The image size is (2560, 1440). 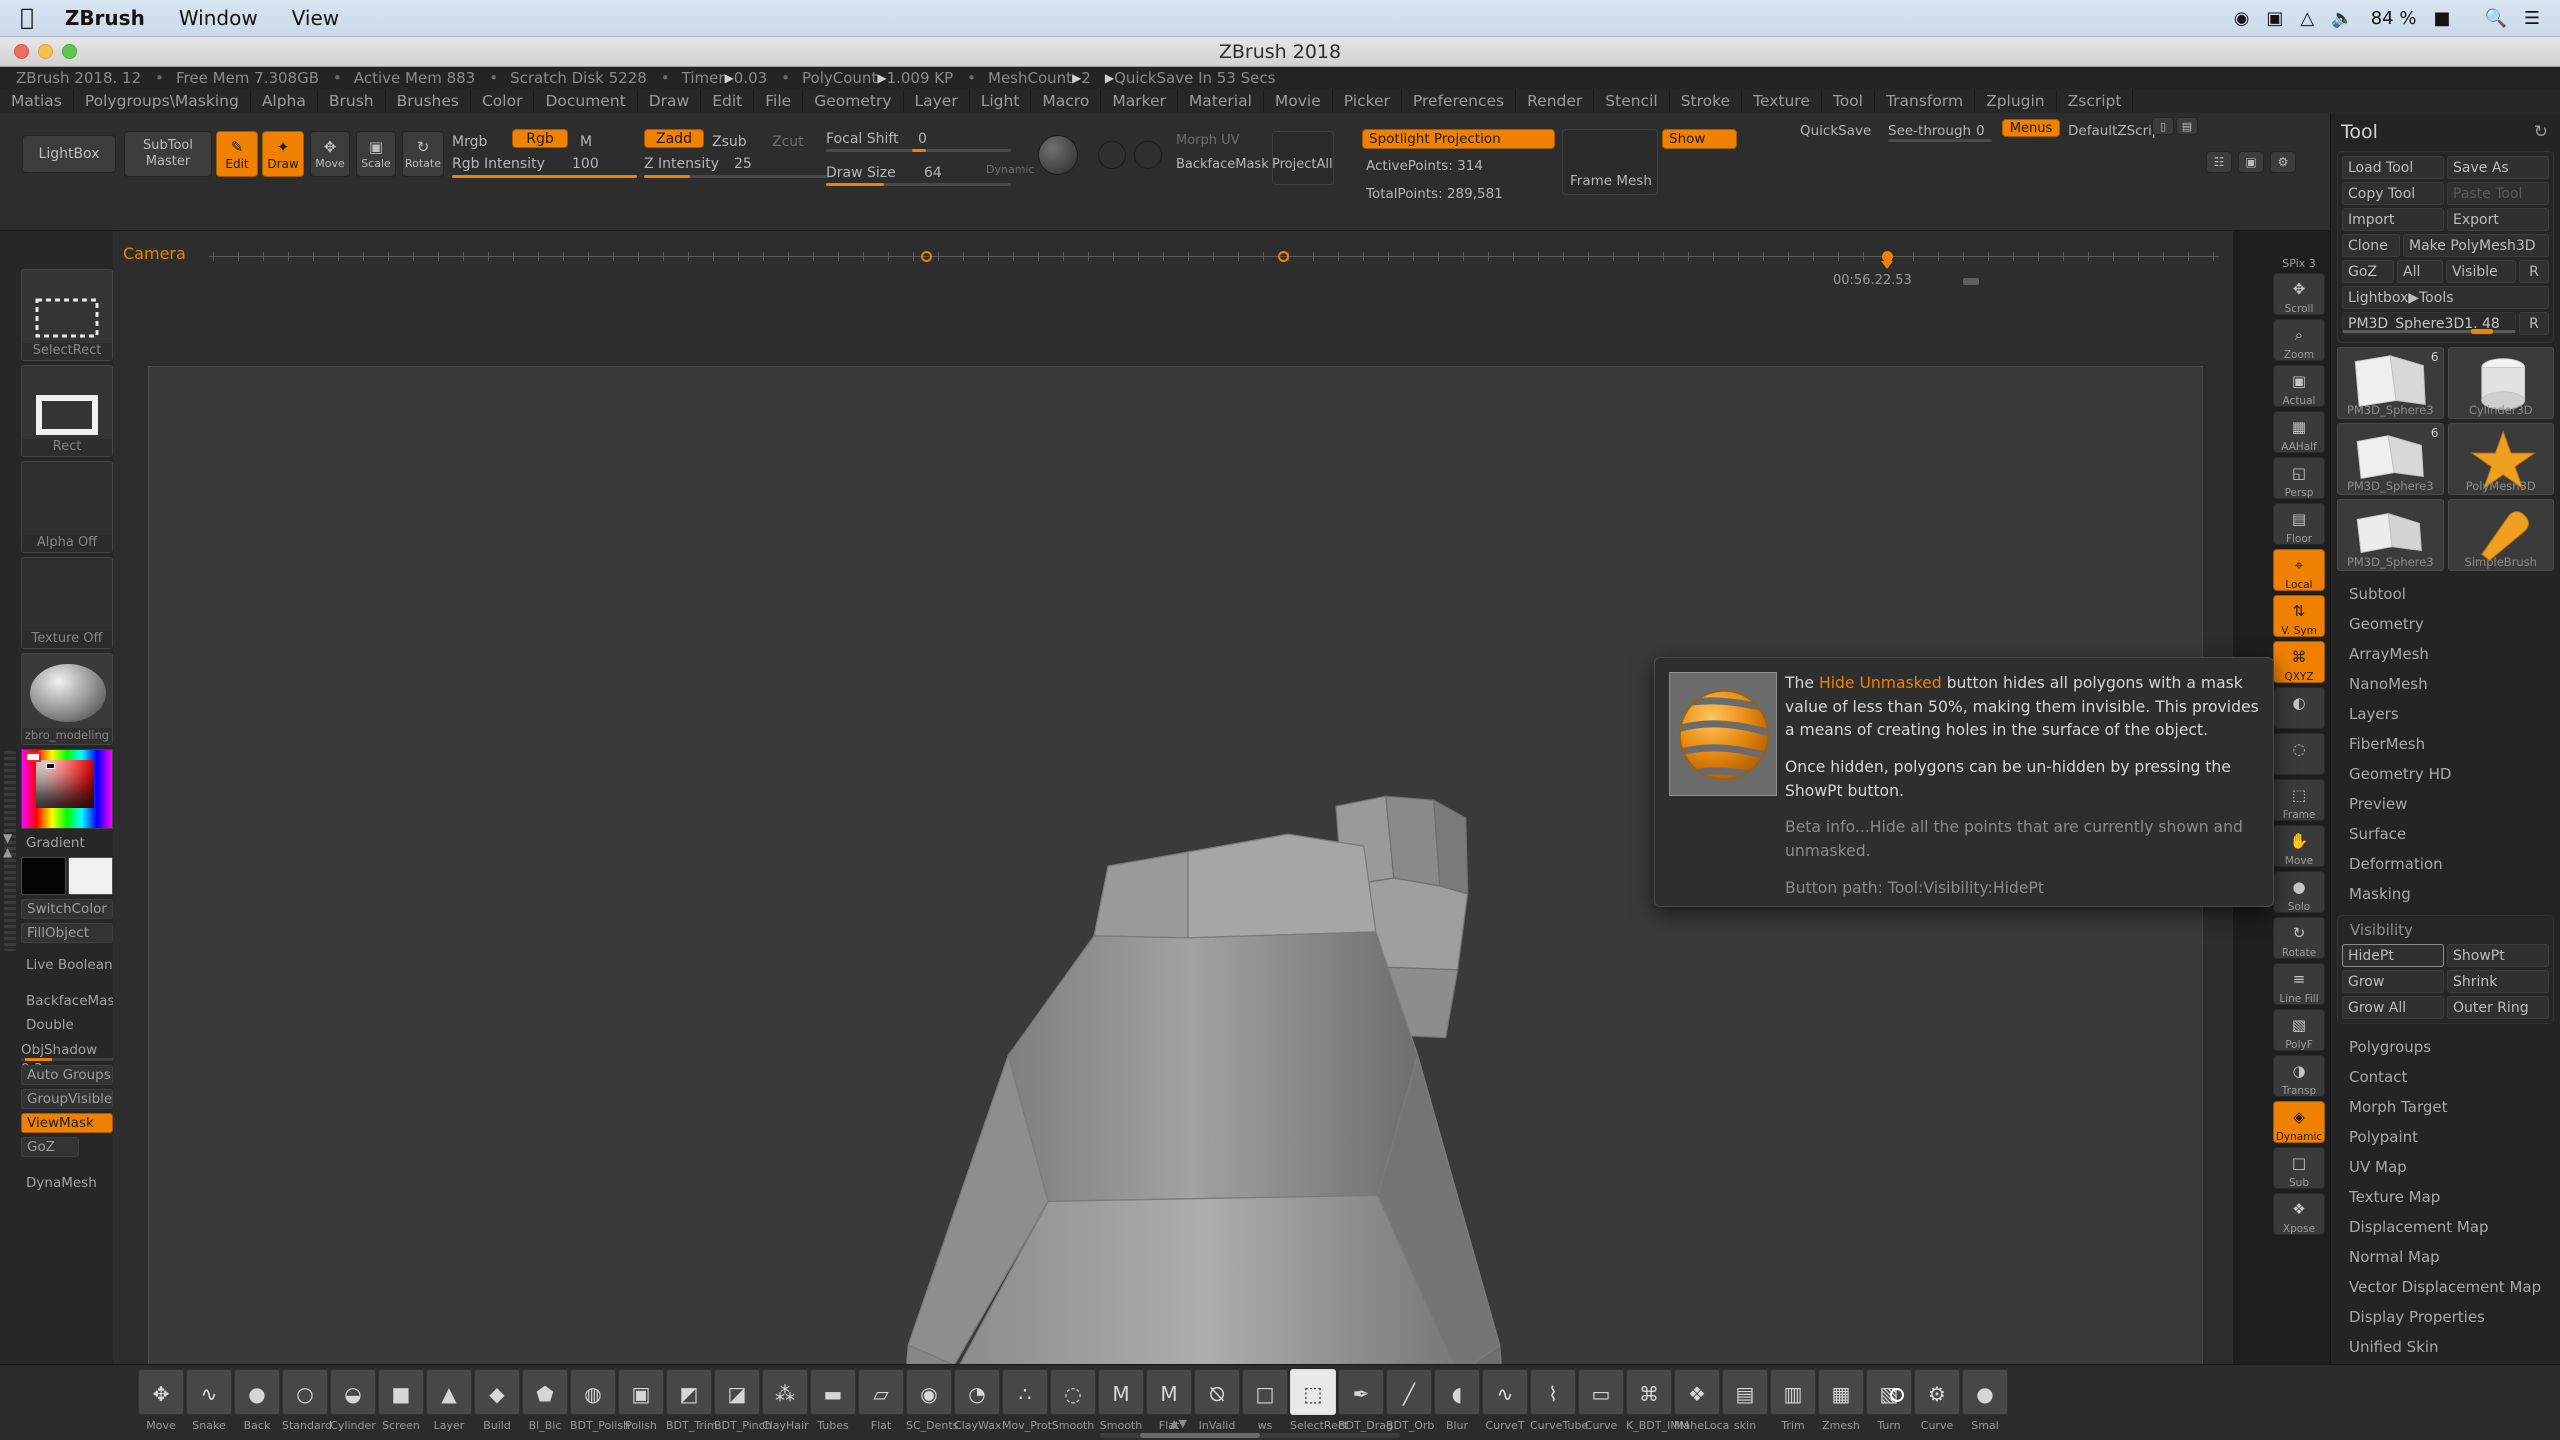 What do you see at coordinates (1367, 101) in the screenshot?
I see `zbrush-menu-picker: Picker` at bounding box center [1367, 101].